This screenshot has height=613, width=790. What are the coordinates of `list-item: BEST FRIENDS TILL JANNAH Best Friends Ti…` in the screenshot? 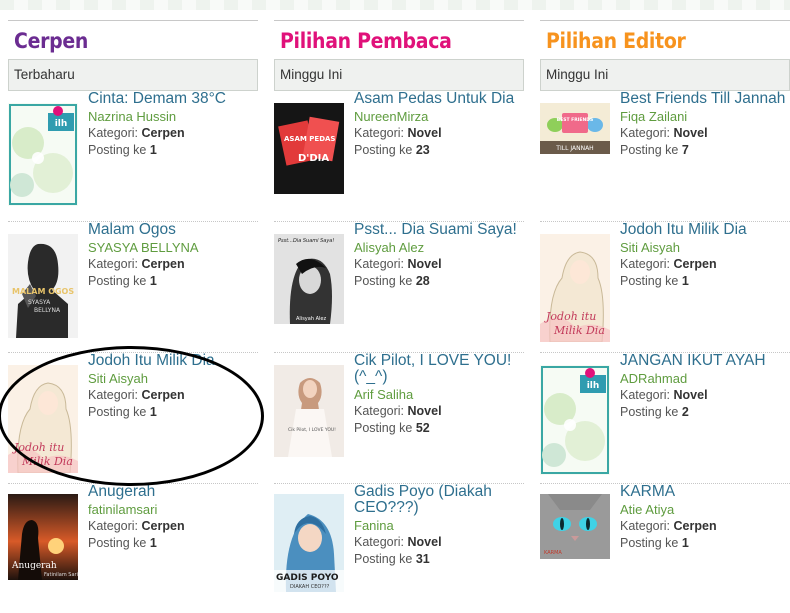 It's located at (665, 156).